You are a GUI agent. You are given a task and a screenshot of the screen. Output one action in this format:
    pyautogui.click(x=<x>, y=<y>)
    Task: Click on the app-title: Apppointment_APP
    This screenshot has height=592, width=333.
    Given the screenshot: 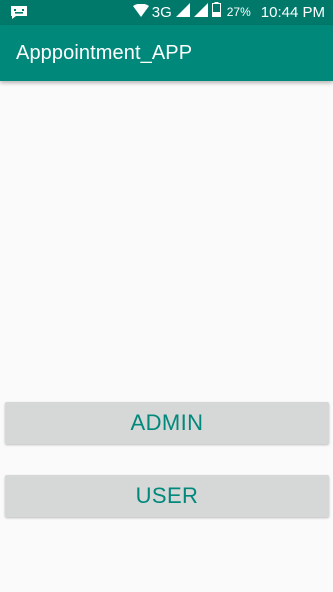 What is the action you would take?
    pyautogui.click(x=104, y=53)
    